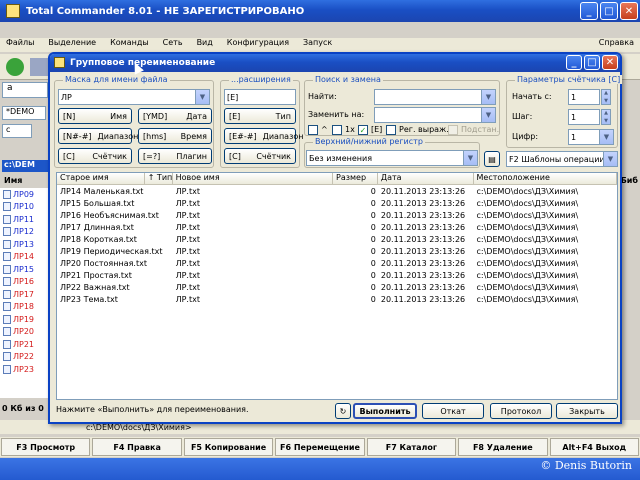 The height and width of the screenshot is (480, 640). What do you see at coordinates (72, 45) in the screenshot?
I see `menu-item: Выделение` at bounding box center [72, 45].